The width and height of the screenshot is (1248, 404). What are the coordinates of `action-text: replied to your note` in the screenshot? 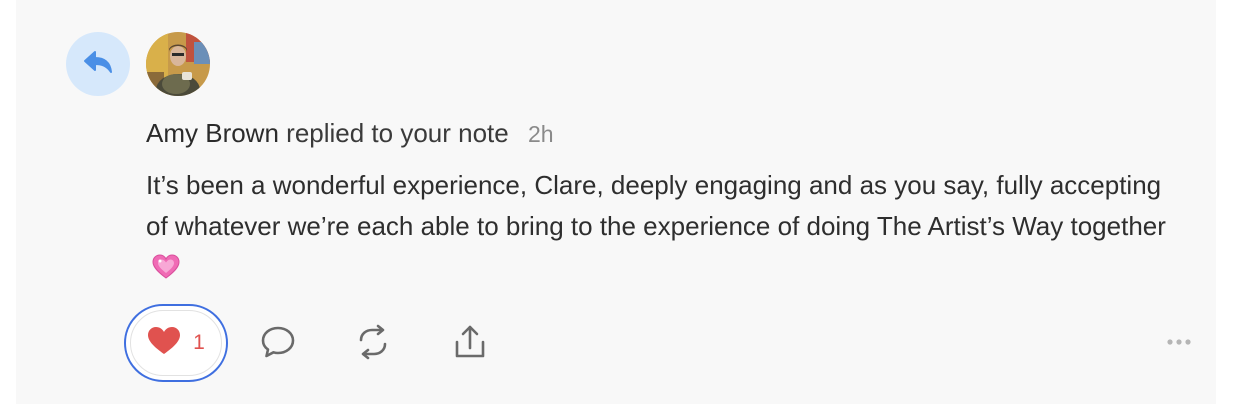 It's located at (397, 133).